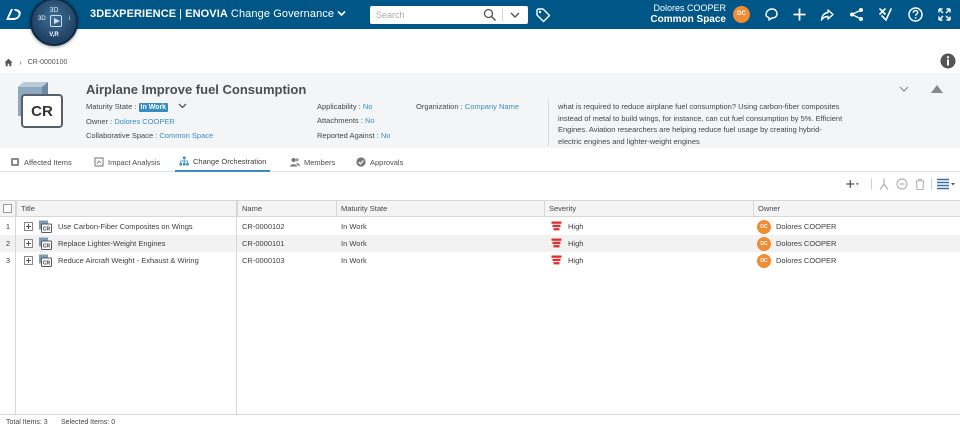 Image resolution: width=960 pixels, height=431 pixels. I want to click on collab-space-name: Common Space, so click(688, 19).